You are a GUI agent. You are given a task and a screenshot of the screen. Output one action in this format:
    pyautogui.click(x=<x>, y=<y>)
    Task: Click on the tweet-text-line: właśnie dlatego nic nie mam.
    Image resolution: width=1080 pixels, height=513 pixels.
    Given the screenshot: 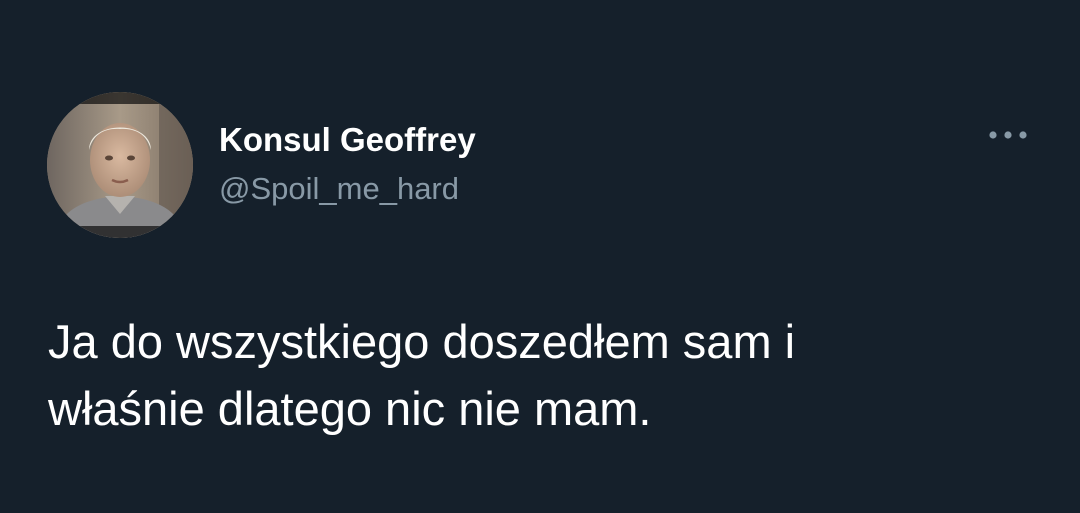 What is the action you would take?
    pyautogui.click(x=350, y=408)
    